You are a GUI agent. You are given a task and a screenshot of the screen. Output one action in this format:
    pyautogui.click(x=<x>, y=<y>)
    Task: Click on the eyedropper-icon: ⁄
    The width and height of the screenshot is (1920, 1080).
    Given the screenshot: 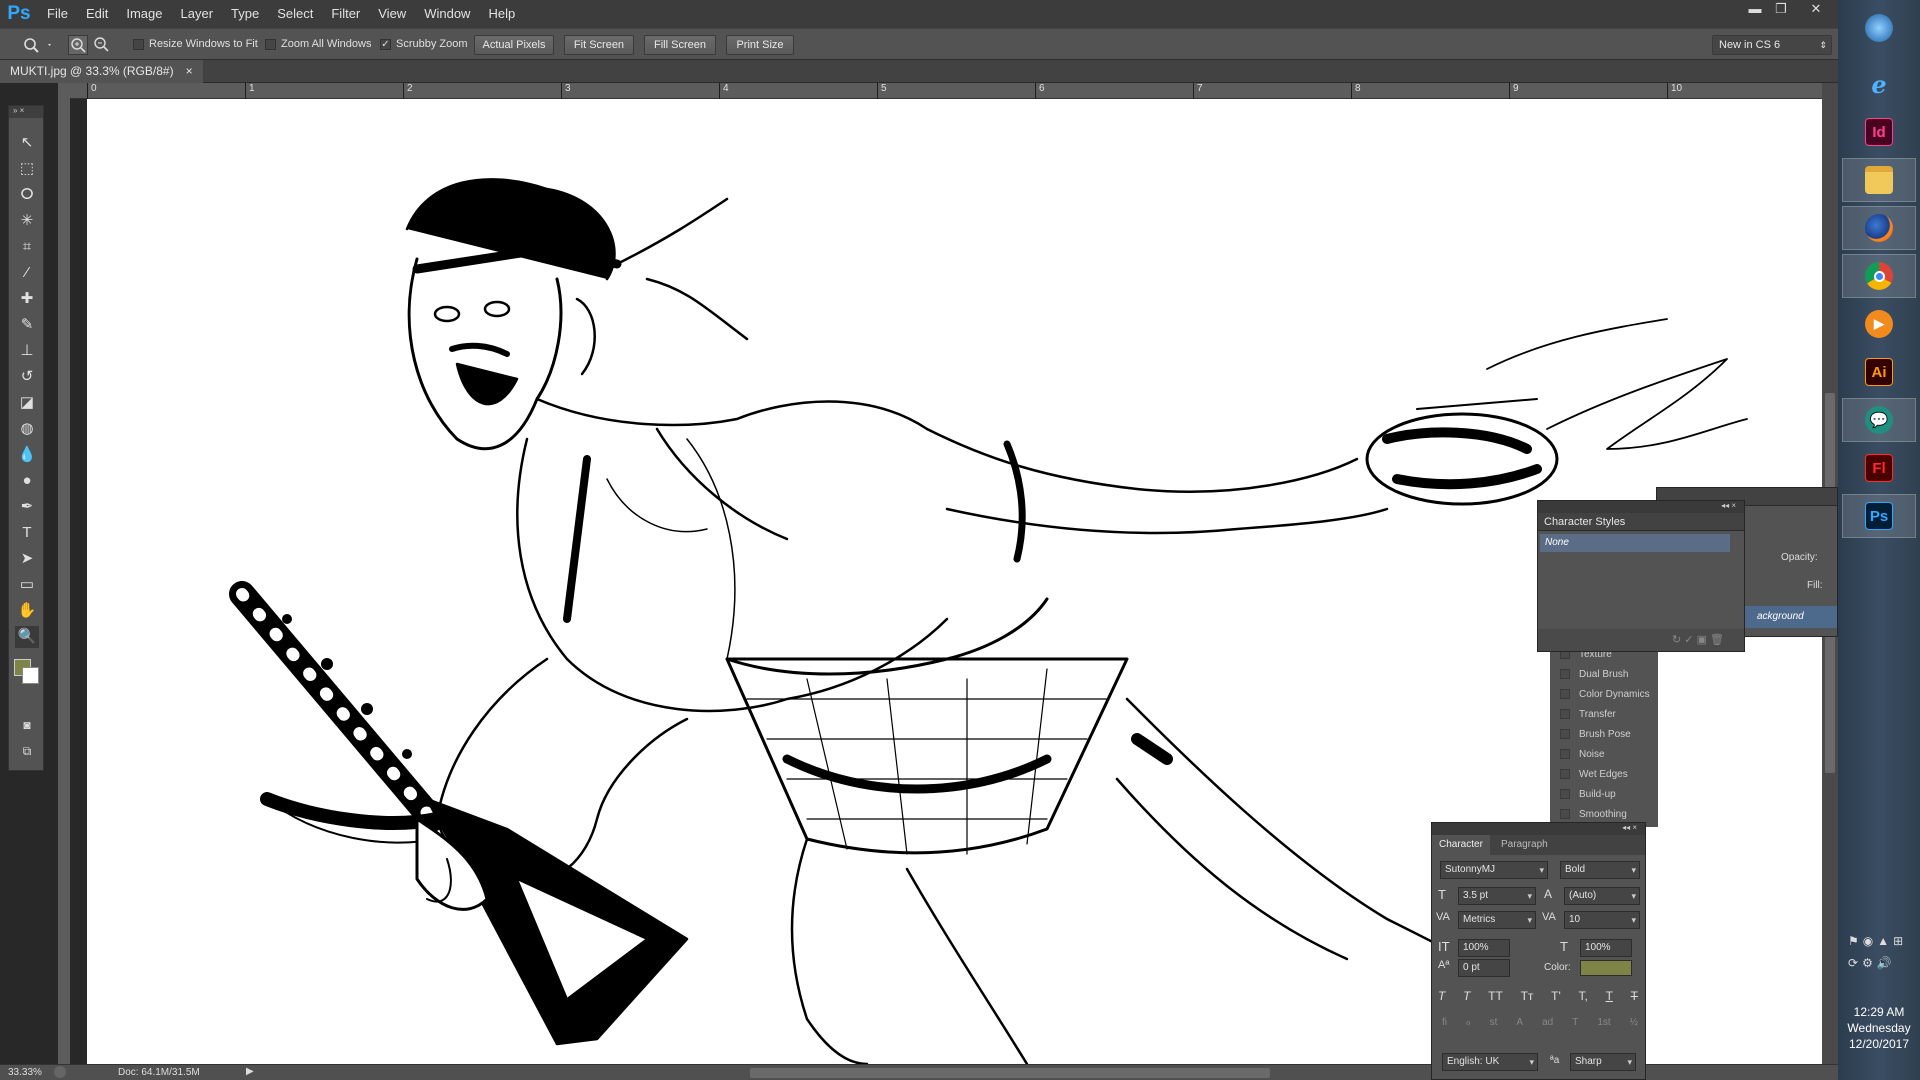 What is the action you would take?
    pyautogui.click(x=27, y=273)
    